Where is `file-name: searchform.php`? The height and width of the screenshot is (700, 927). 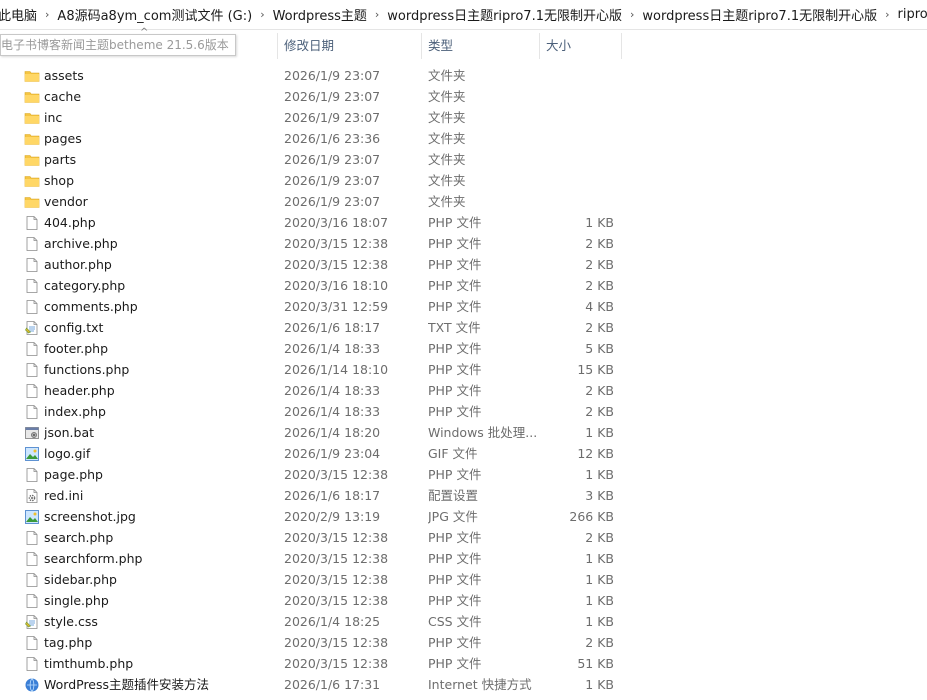
file-name: searchform.php is located at coordinates (93, 558).